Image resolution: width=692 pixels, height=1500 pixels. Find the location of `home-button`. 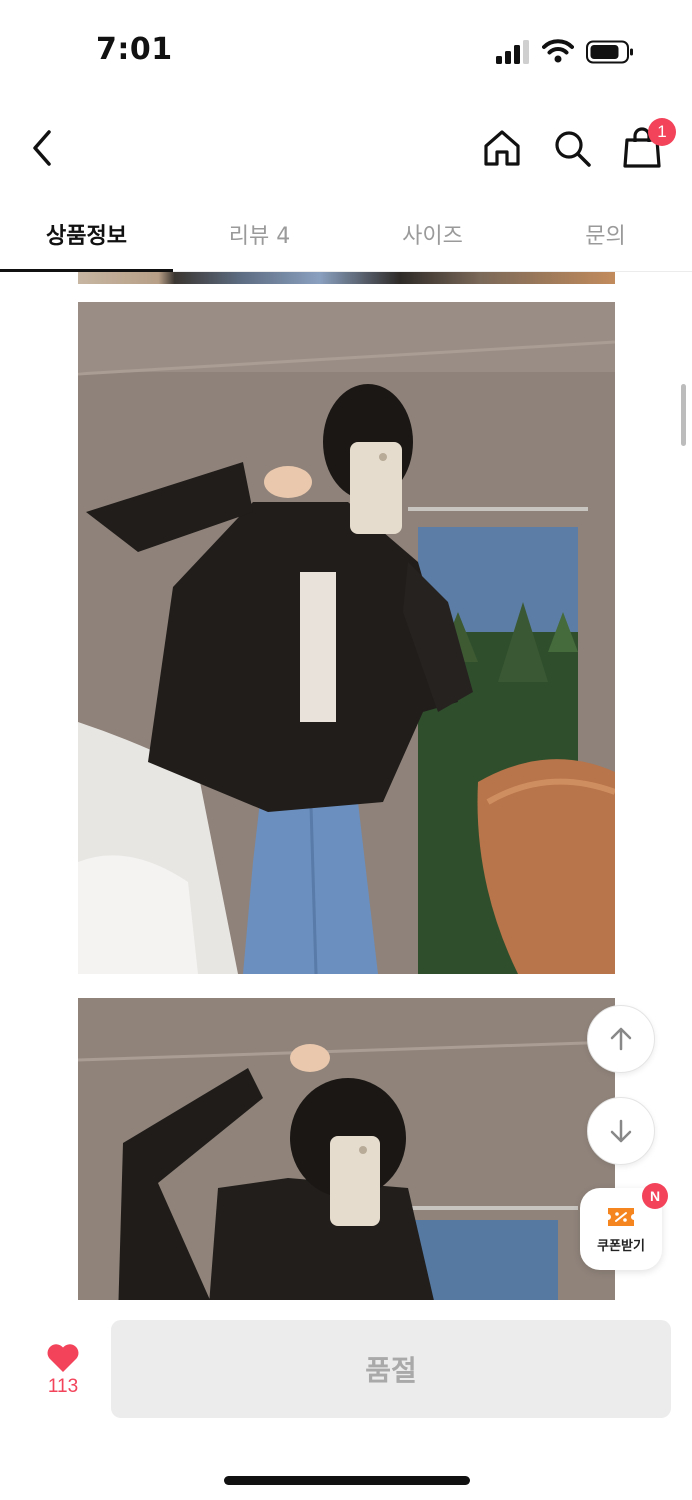

home-button is located at coordinates (502, 148).